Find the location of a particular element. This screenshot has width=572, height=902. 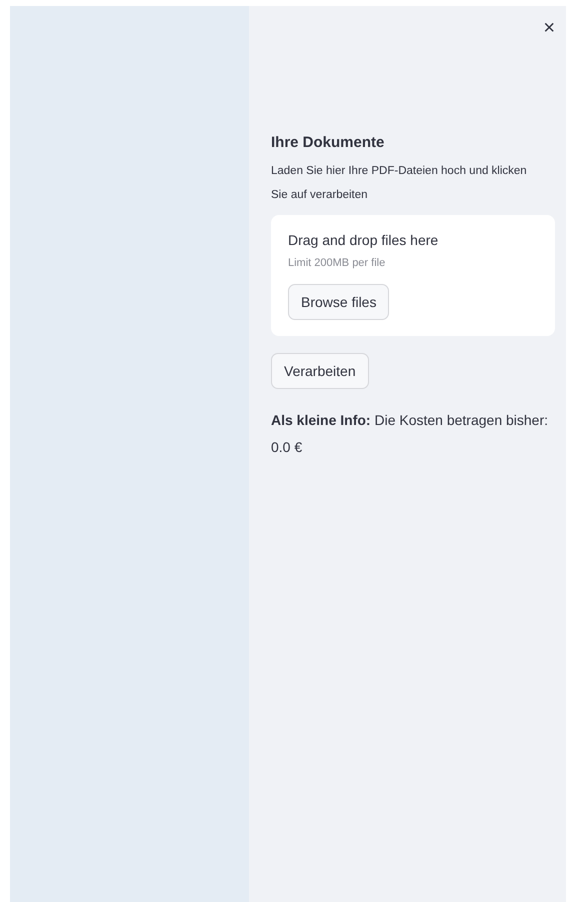

description-text: Laden Sie hier Ihre PDF-Dateien hoch und klicken Sie auf verarbeiten is located at coordinates (399, 183).